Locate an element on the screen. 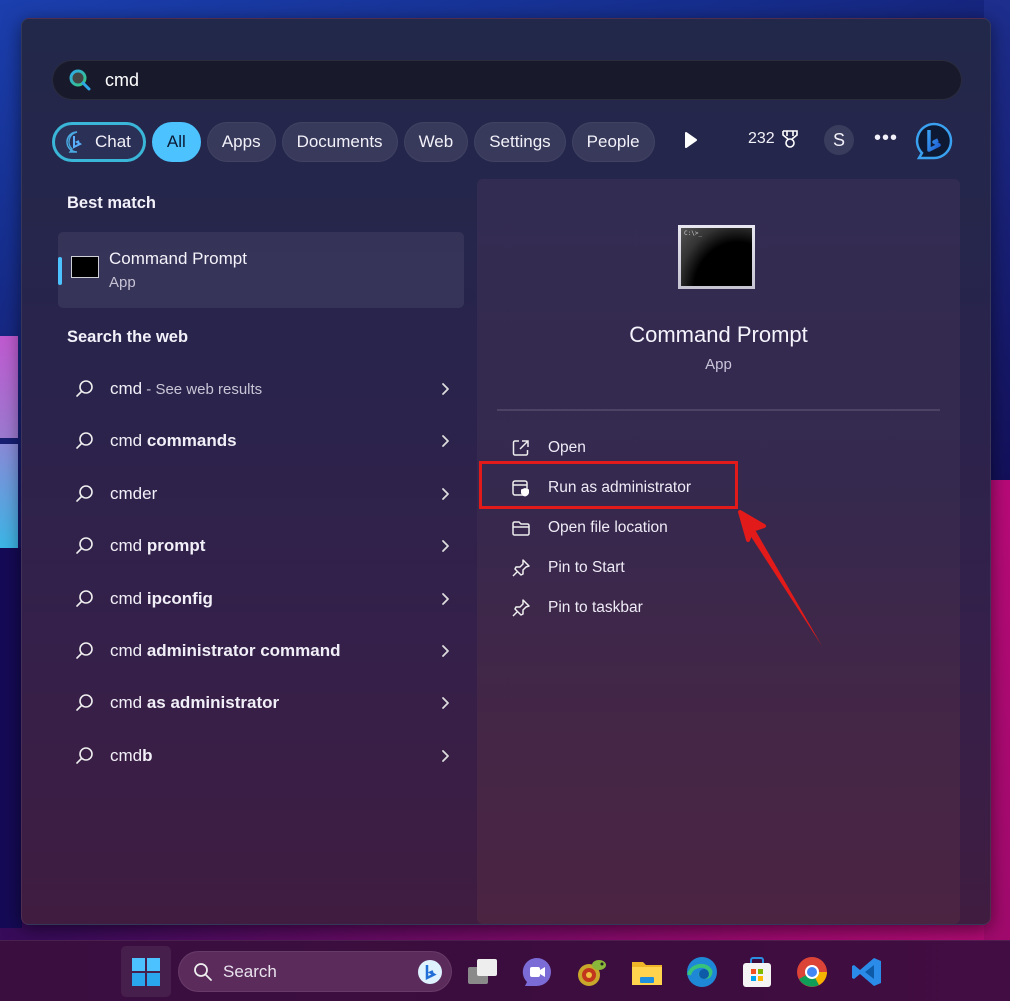 This screenshot has height=1001, width=1010. web-result-text: cmd as administrator is located at coordinates (194, 703).